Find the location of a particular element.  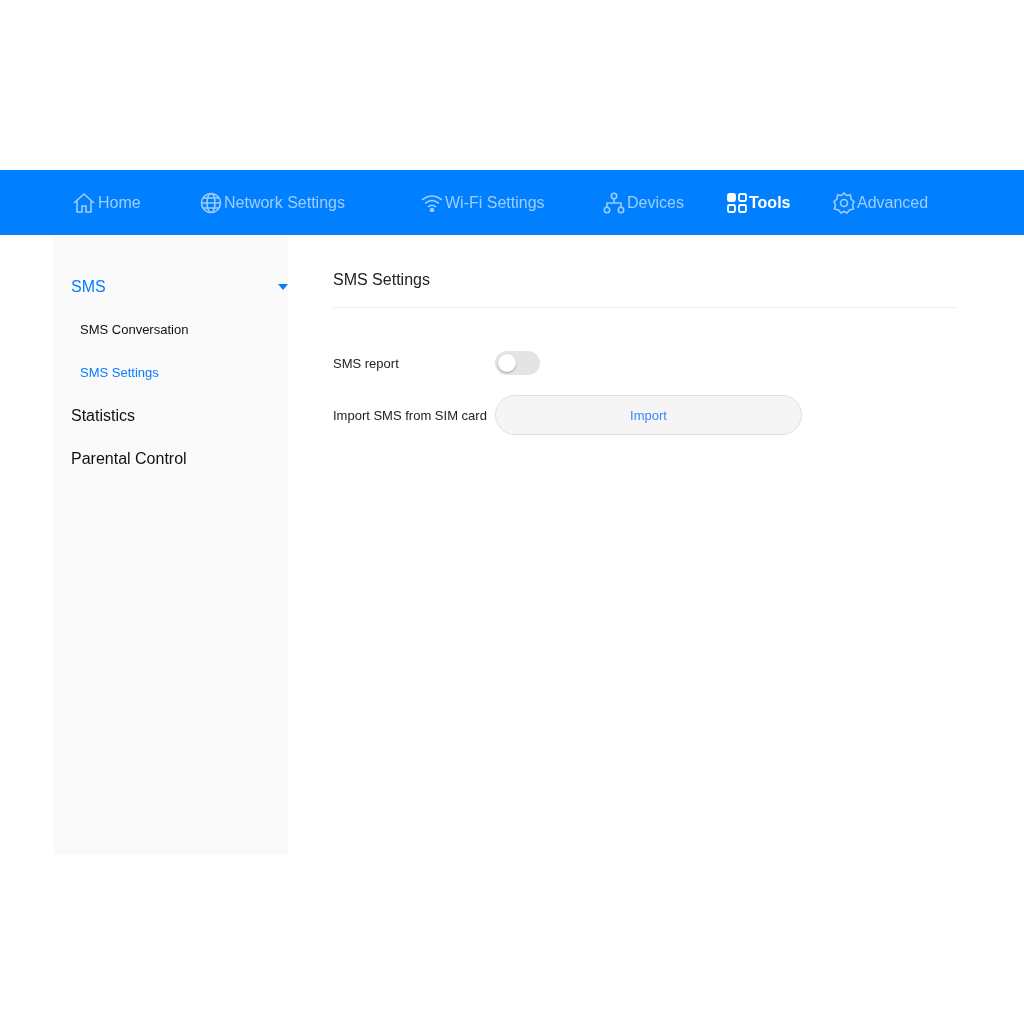

setting-label: SMS report is located at coordinates (366, 363).